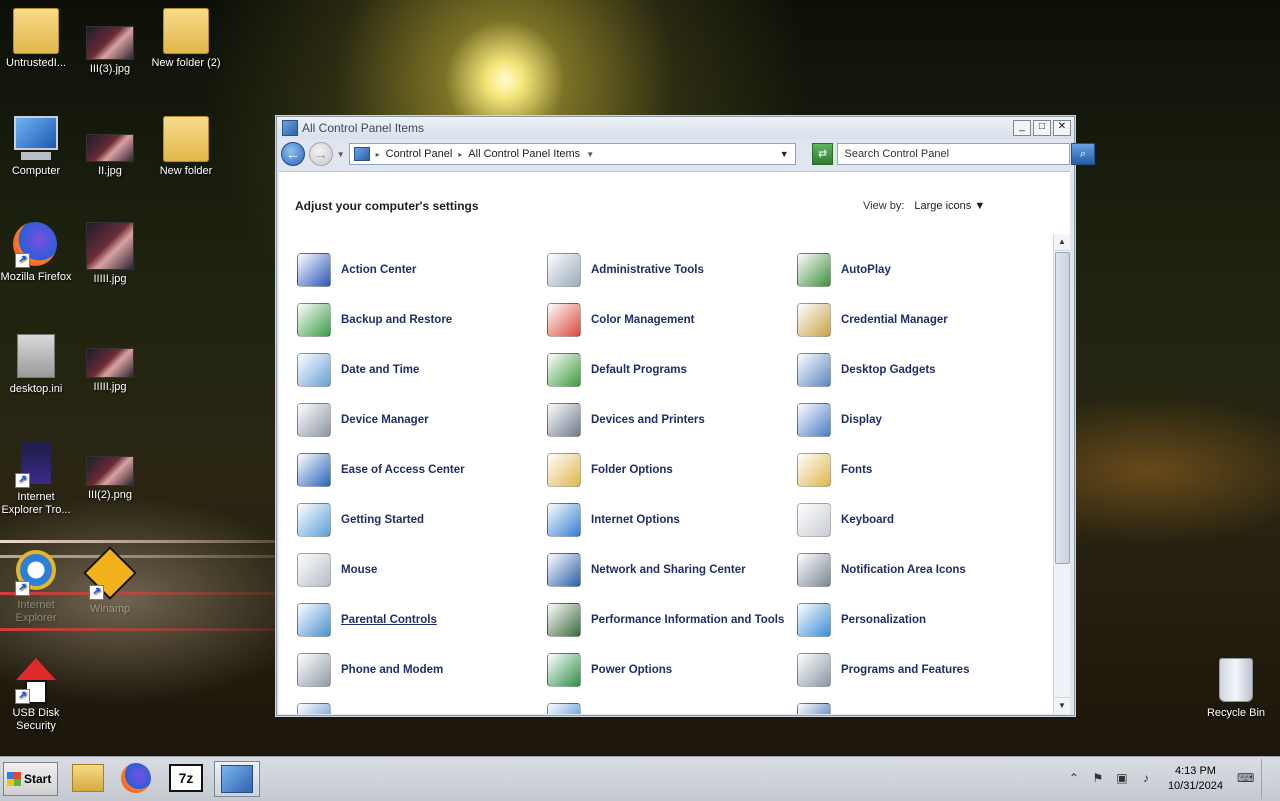 The width and height of the screenshot is (1280, 801). Describe the element at coordinates (667, 670) in the screenshot. I see `control-panel-item: Power Options` at that location.